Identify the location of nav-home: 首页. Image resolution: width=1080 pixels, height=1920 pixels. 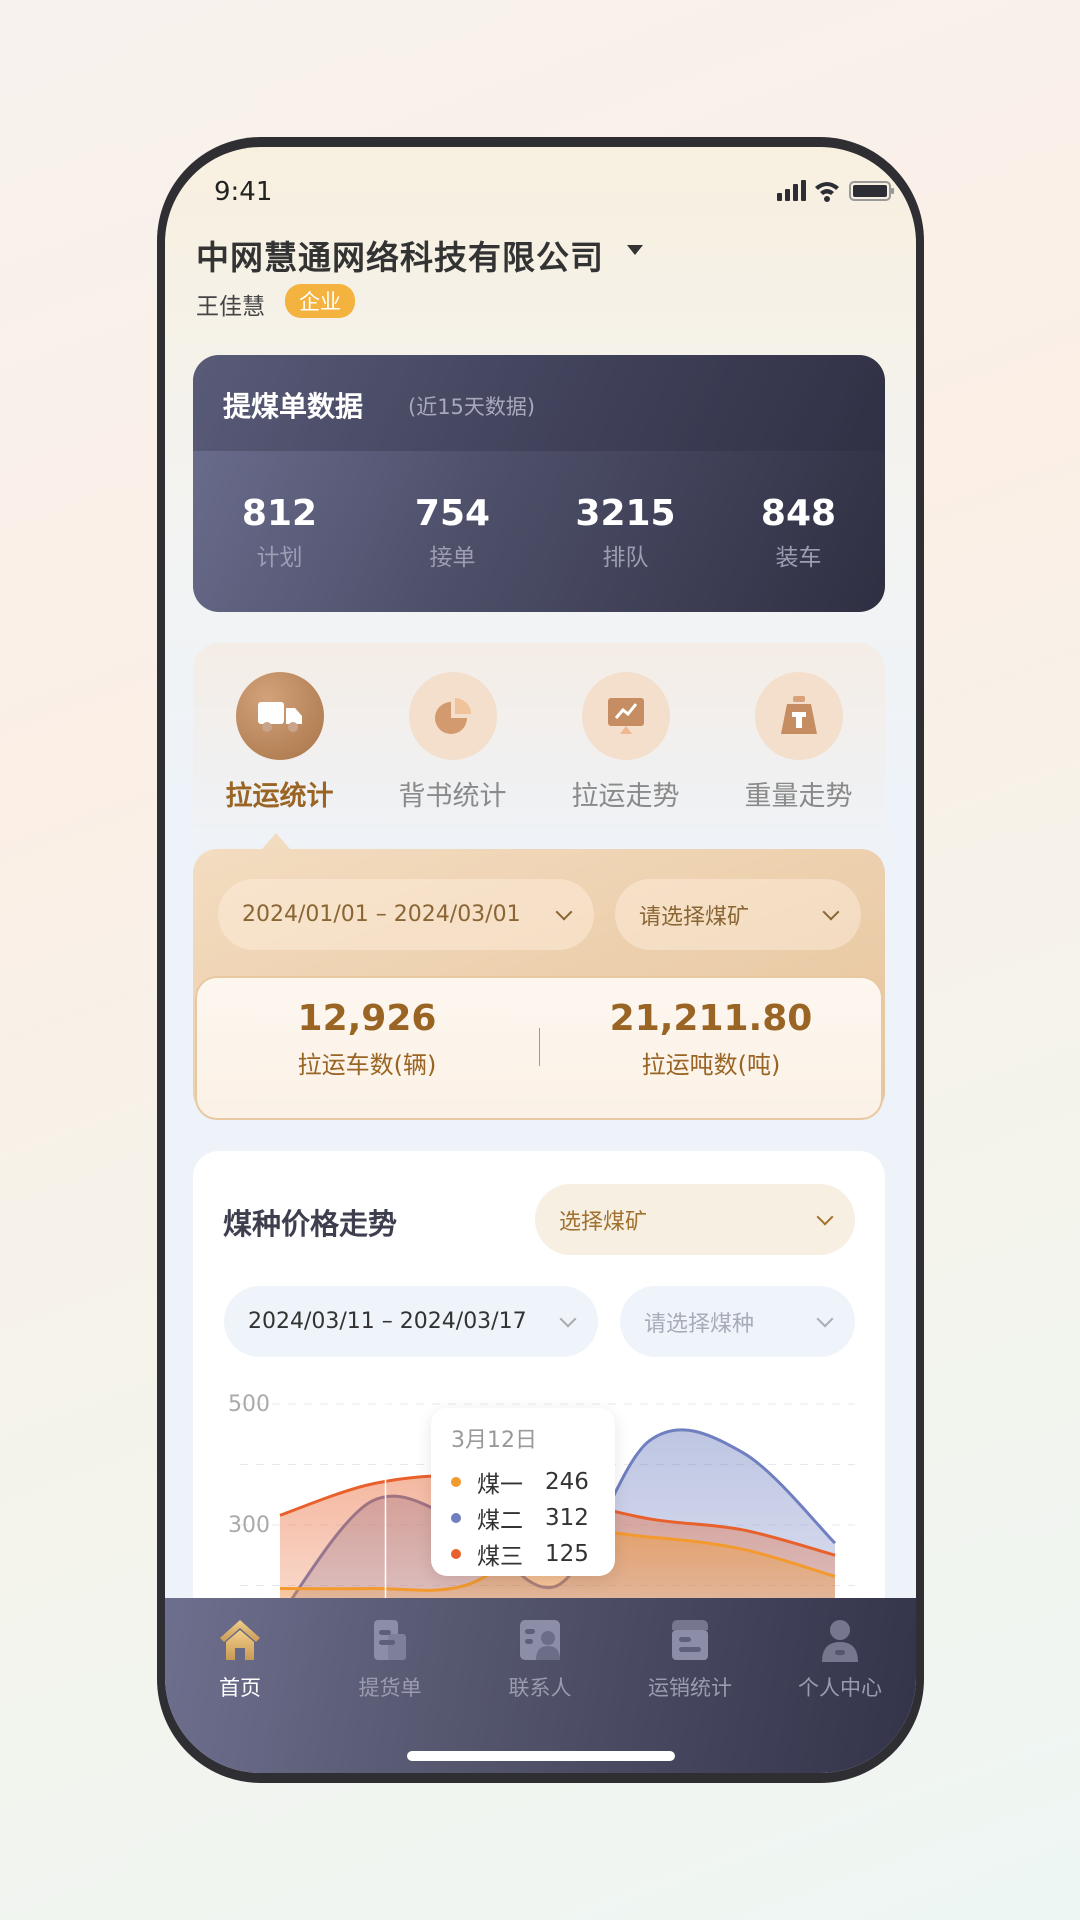
(240, 1659).